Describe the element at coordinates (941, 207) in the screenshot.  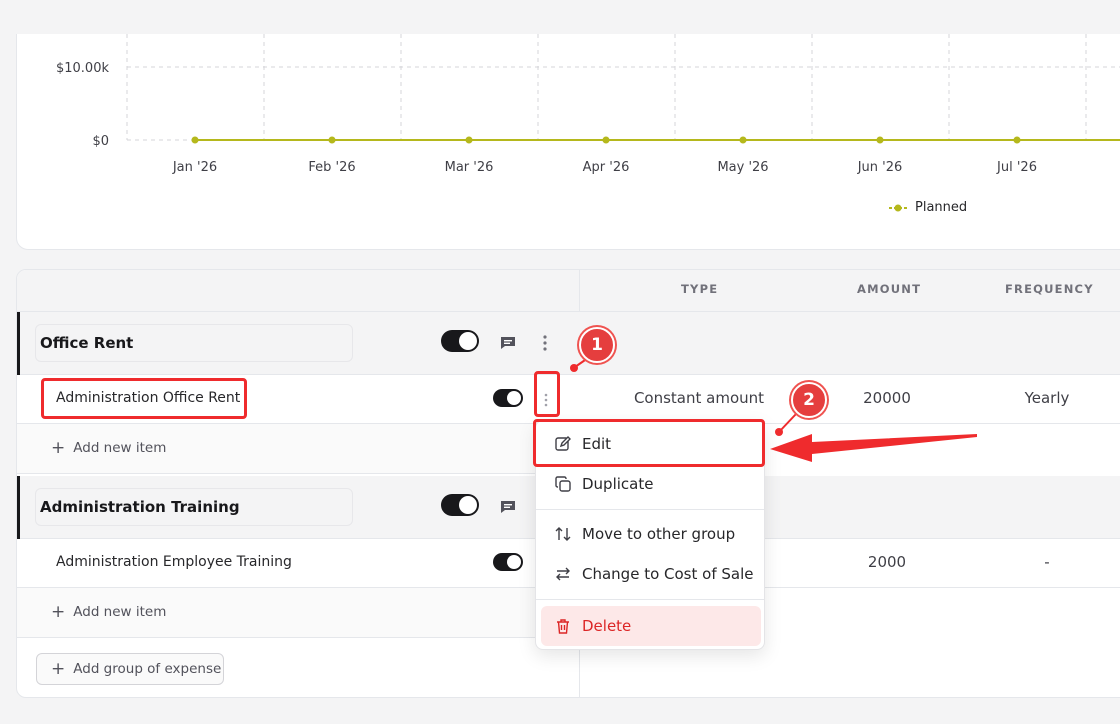
I see `legend-label-planned: Planned` at that location.